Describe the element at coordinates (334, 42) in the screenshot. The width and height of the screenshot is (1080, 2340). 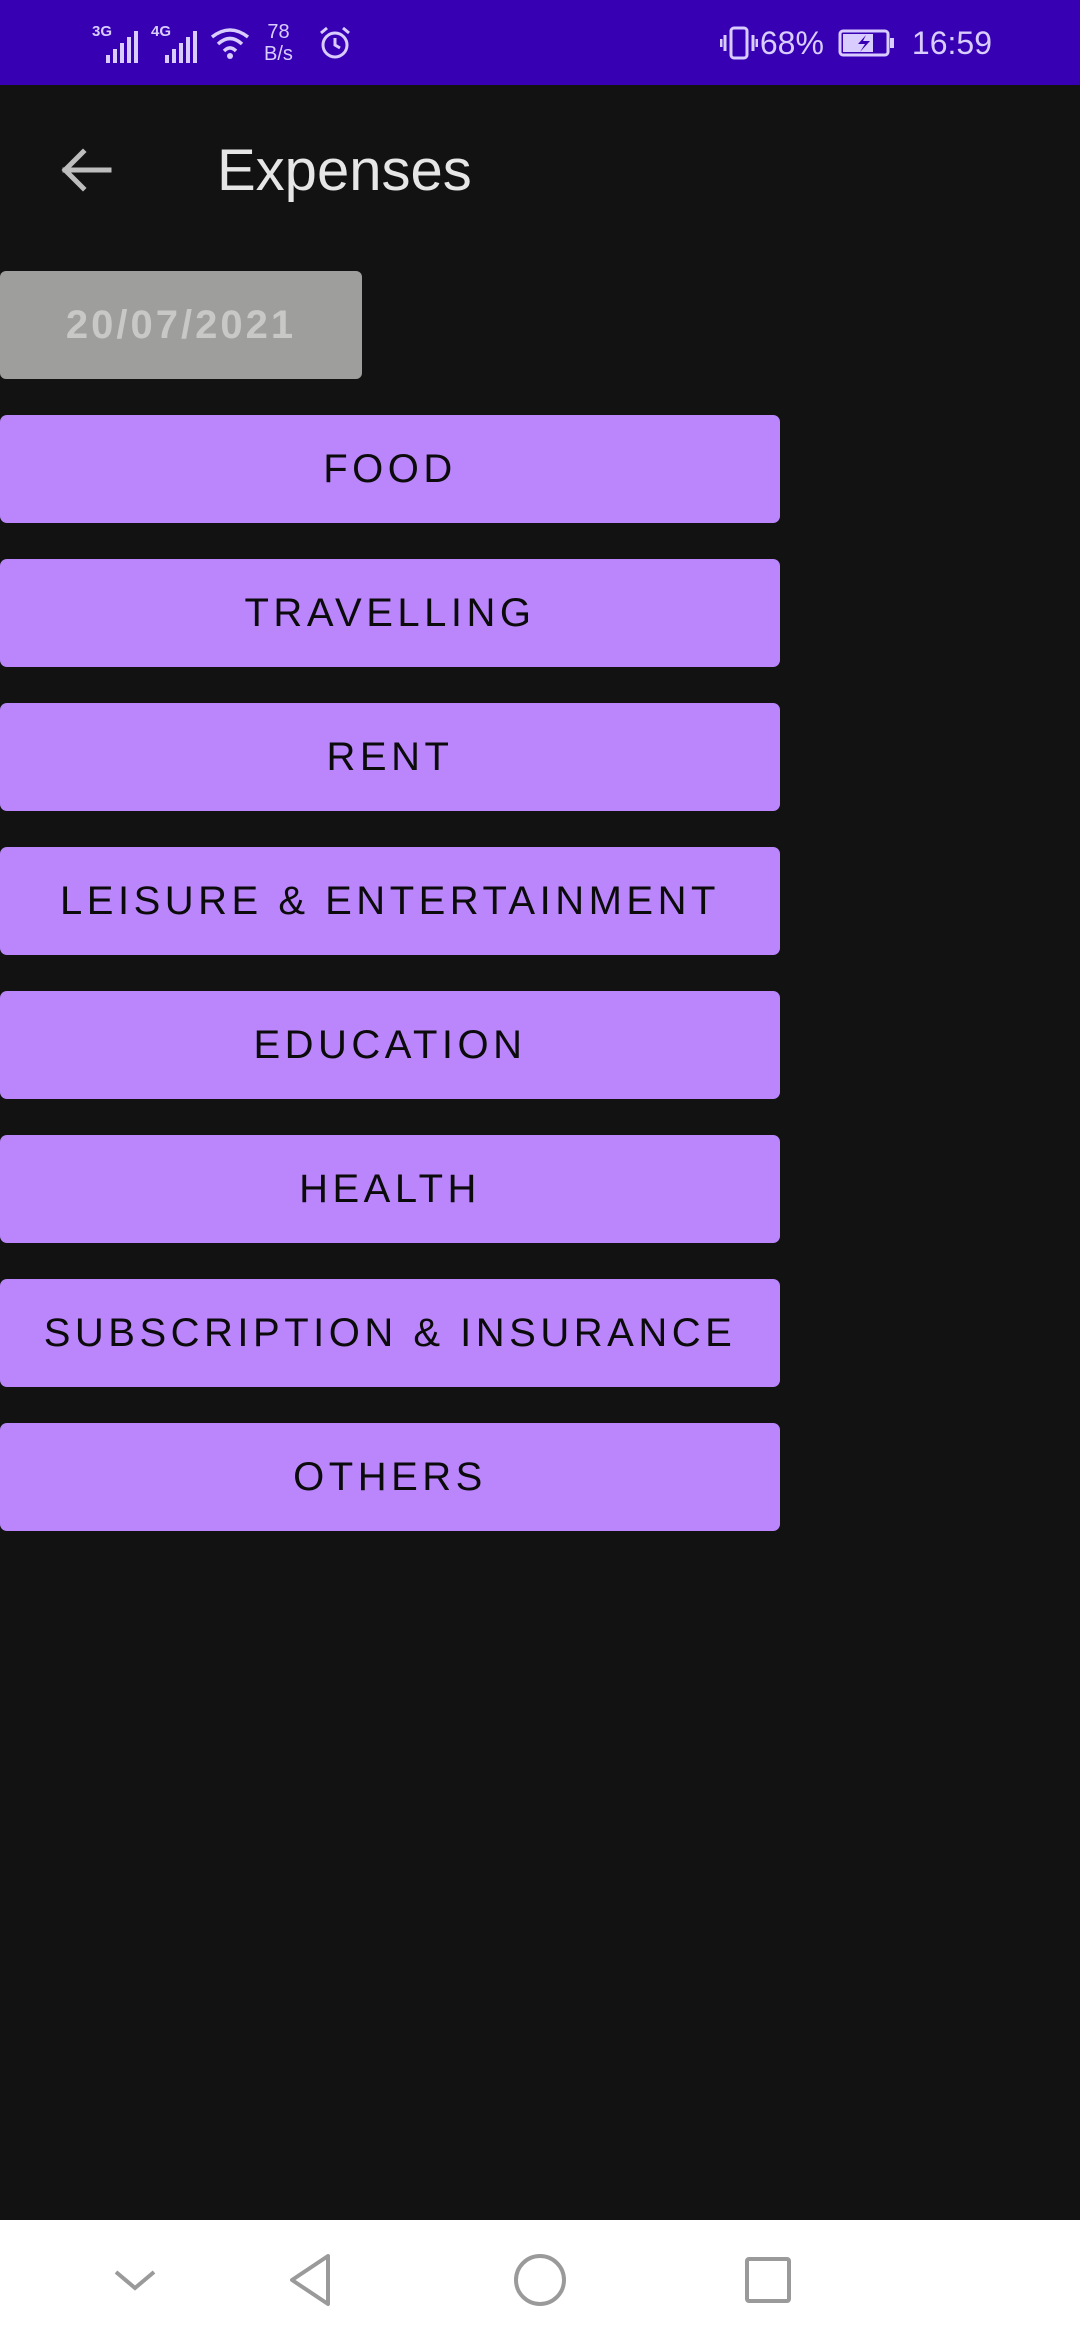
I see `alarm-icon` at that location.